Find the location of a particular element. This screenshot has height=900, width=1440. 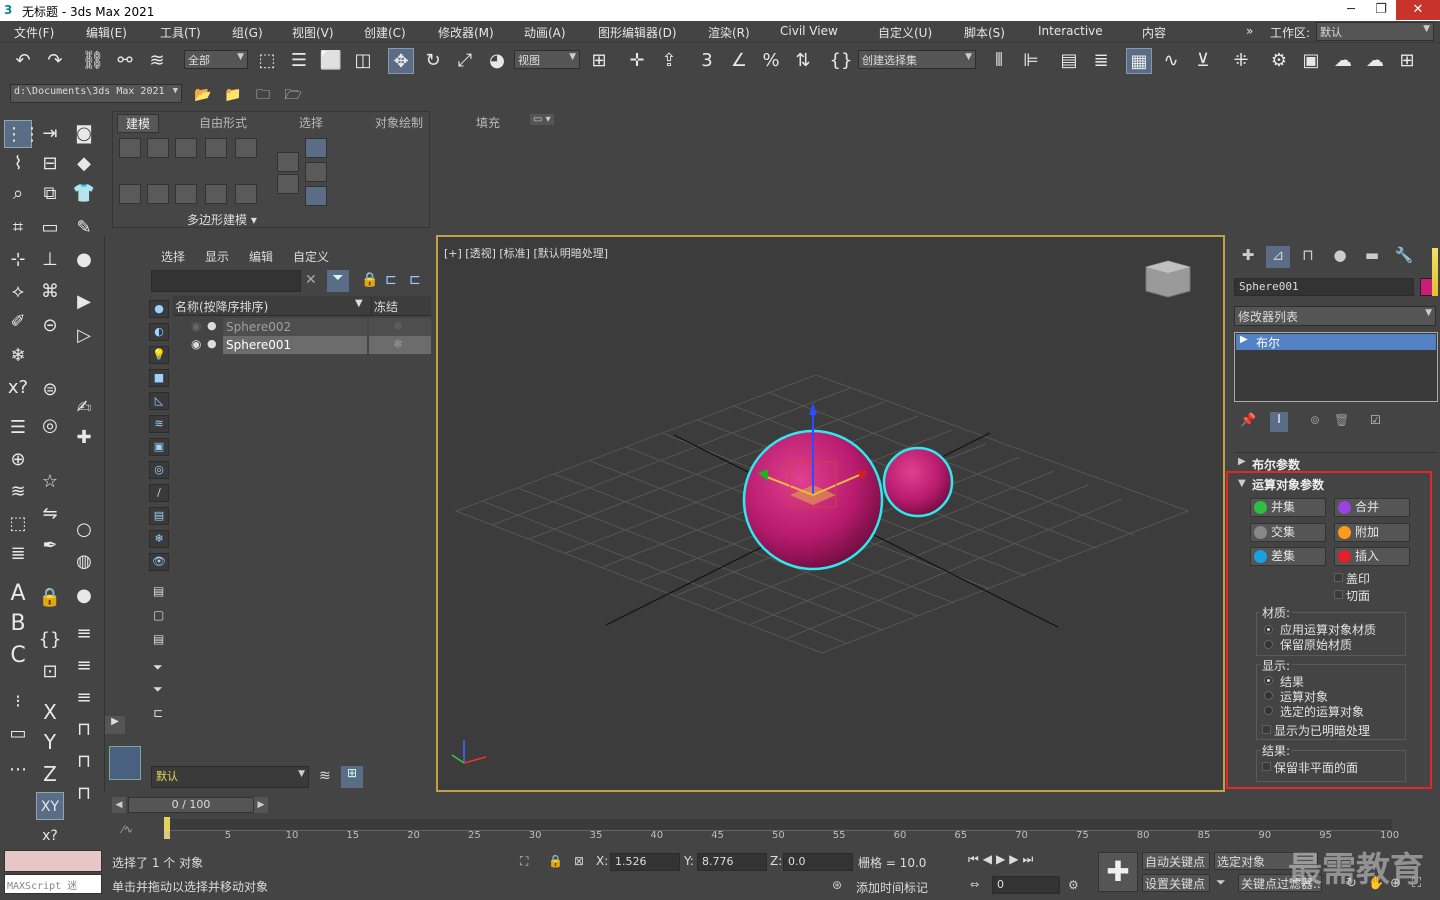

expand-triangle-icon: ▶ is located at coordinates (1244, 339).